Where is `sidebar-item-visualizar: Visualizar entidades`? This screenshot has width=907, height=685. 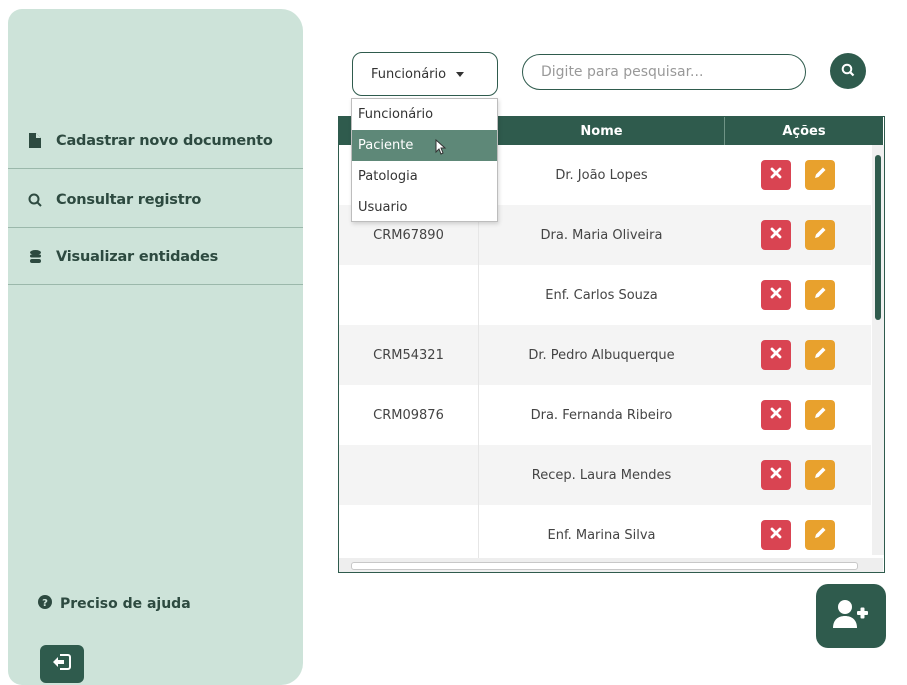
sidebar-item-visualizar: Visualizar entidades is located at coordinates (155, 257).